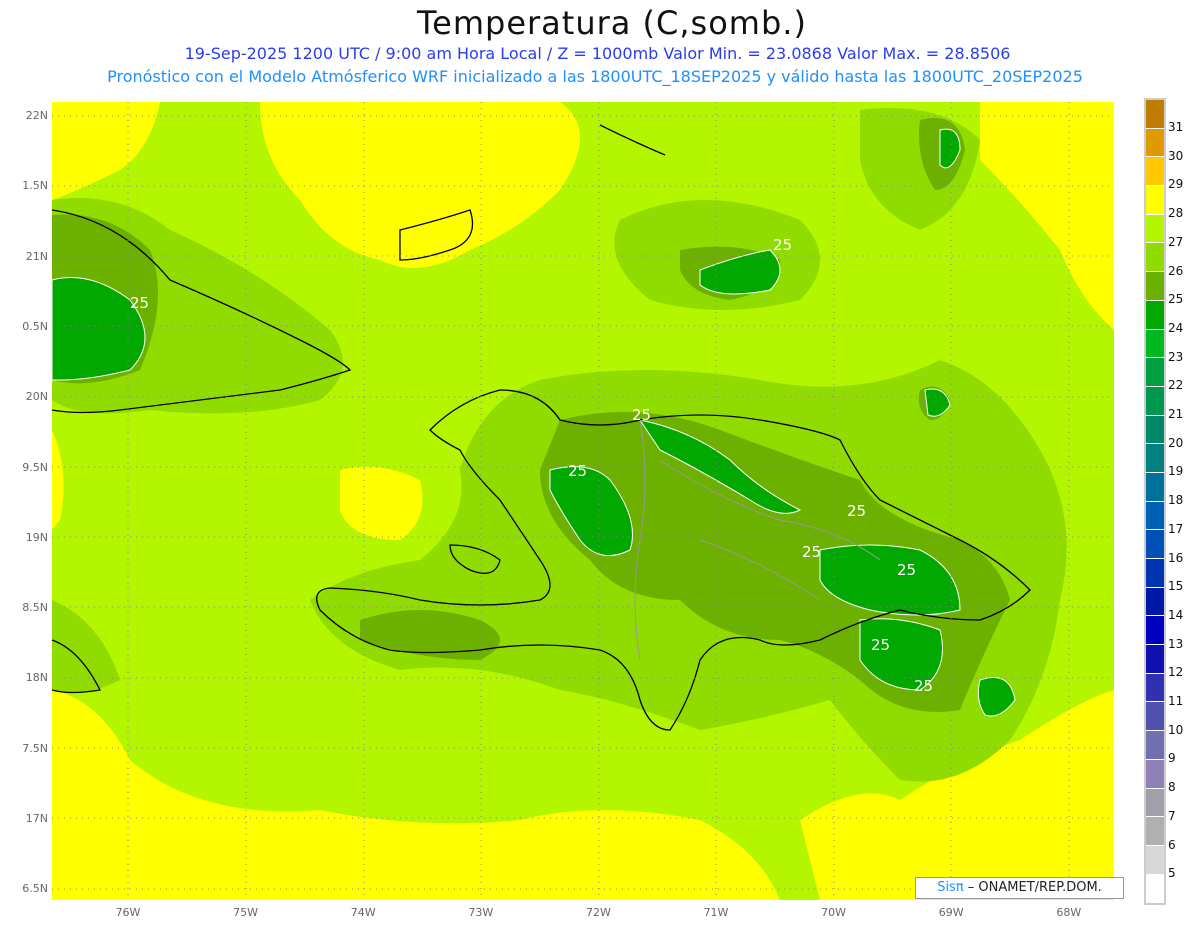  Describe the element at coordinates (1032, 887) in the screenshot. I see `logo-text: – ONAMET/REP.DOM.` at that location.